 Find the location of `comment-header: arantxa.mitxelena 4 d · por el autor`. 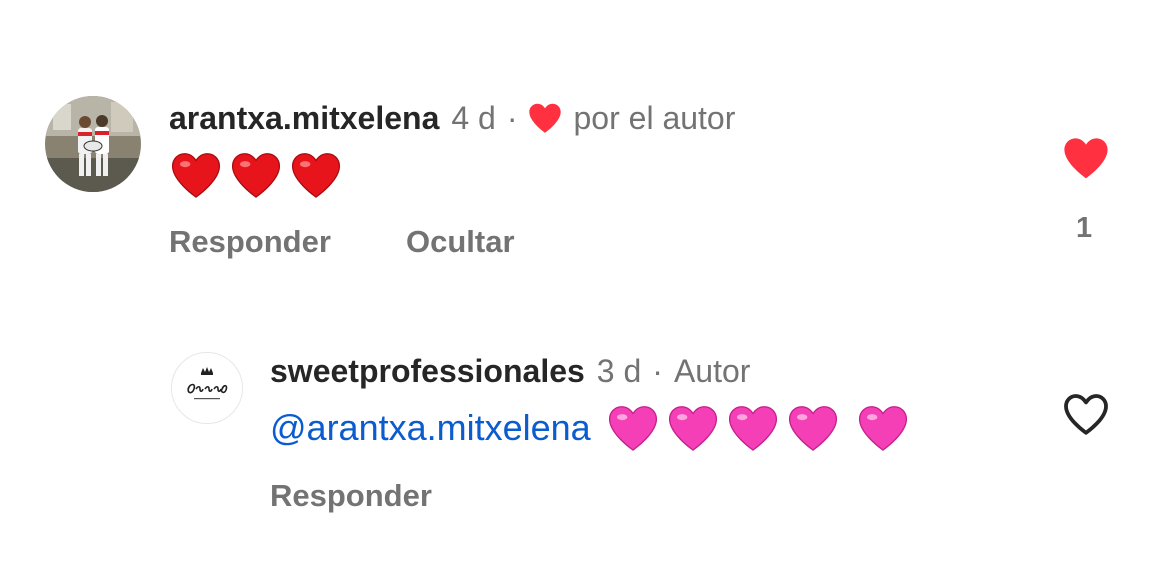

comment-header: arantxa.mitxelena 4 d · por el autor is located at coordinates (452, 118).